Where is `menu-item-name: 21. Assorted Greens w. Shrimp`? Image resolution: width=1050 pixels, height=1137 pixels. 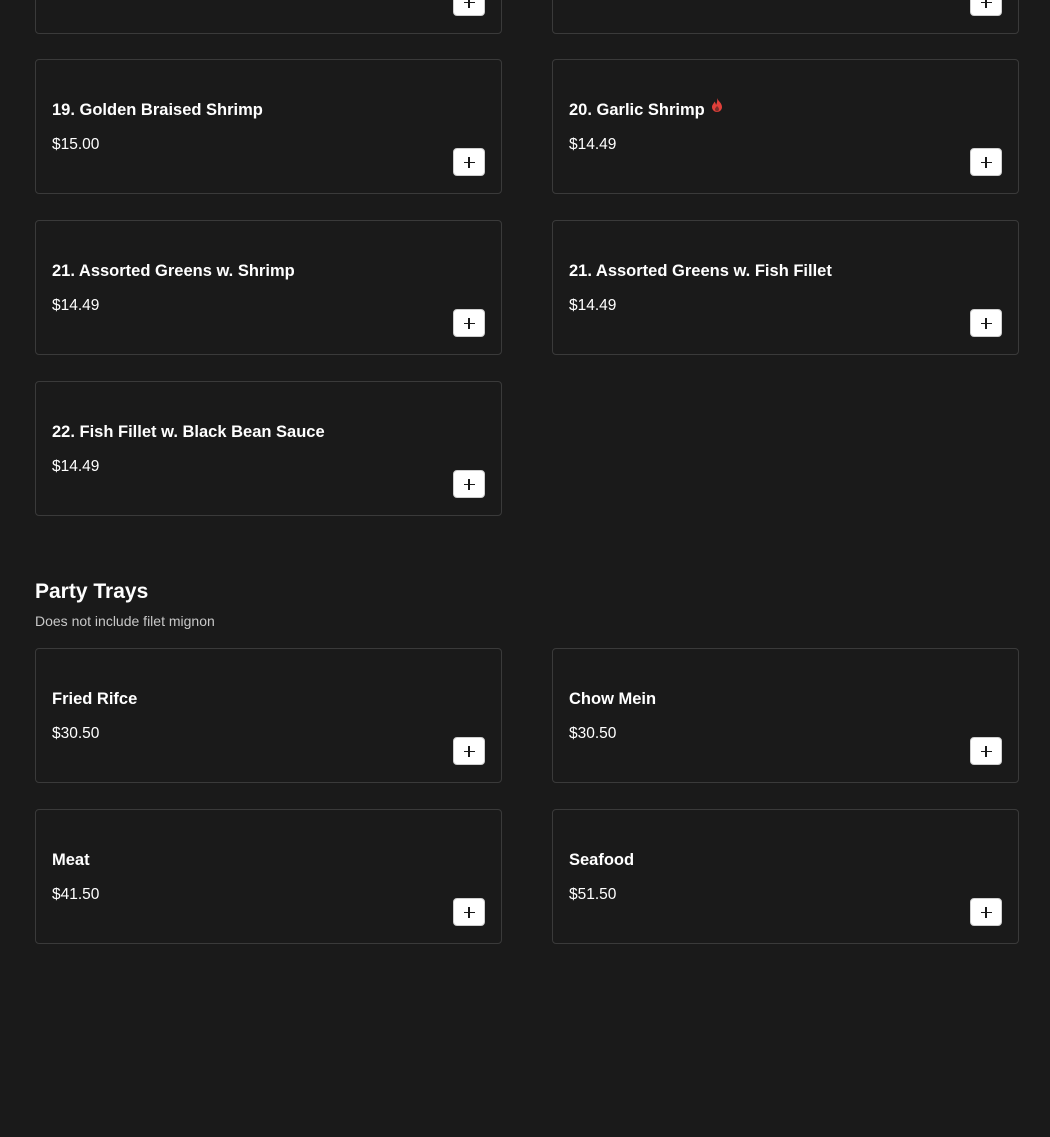
menu-item-name: 21. Assorted Greens w. Shrimp is located at coordinates (173, 271).